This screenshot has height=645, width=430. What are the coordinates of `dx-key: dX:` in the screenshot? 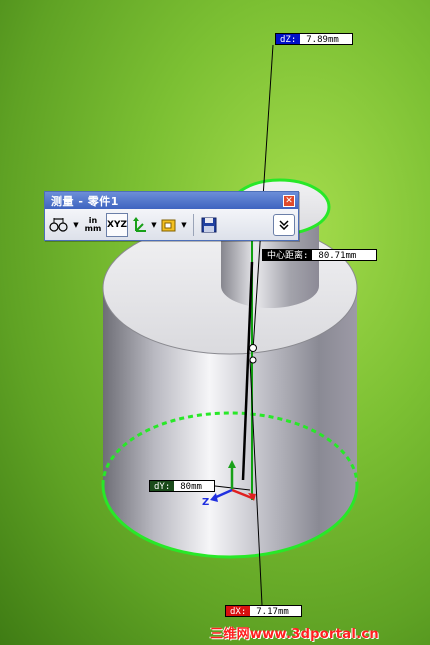 It's located at (238, 611).